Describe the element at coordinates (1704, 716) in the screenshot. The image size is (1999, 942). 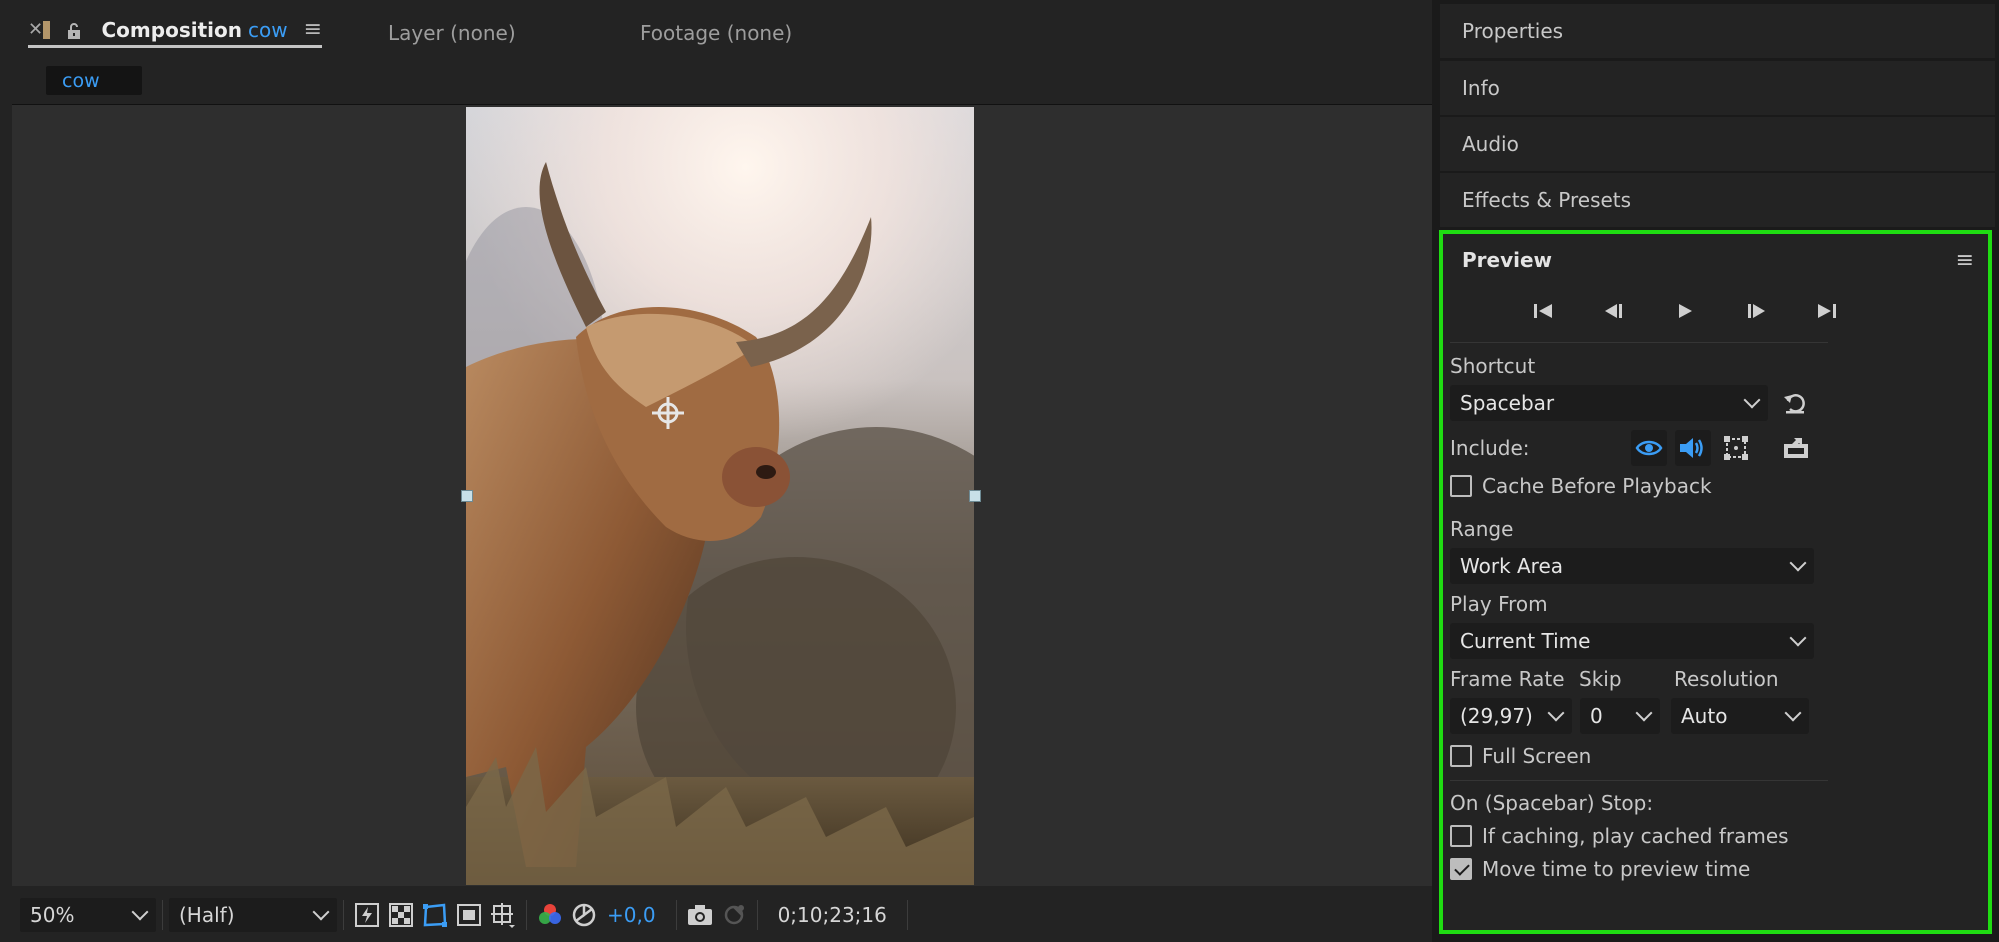
I see `preview-resolution-value: Auto` at that location.